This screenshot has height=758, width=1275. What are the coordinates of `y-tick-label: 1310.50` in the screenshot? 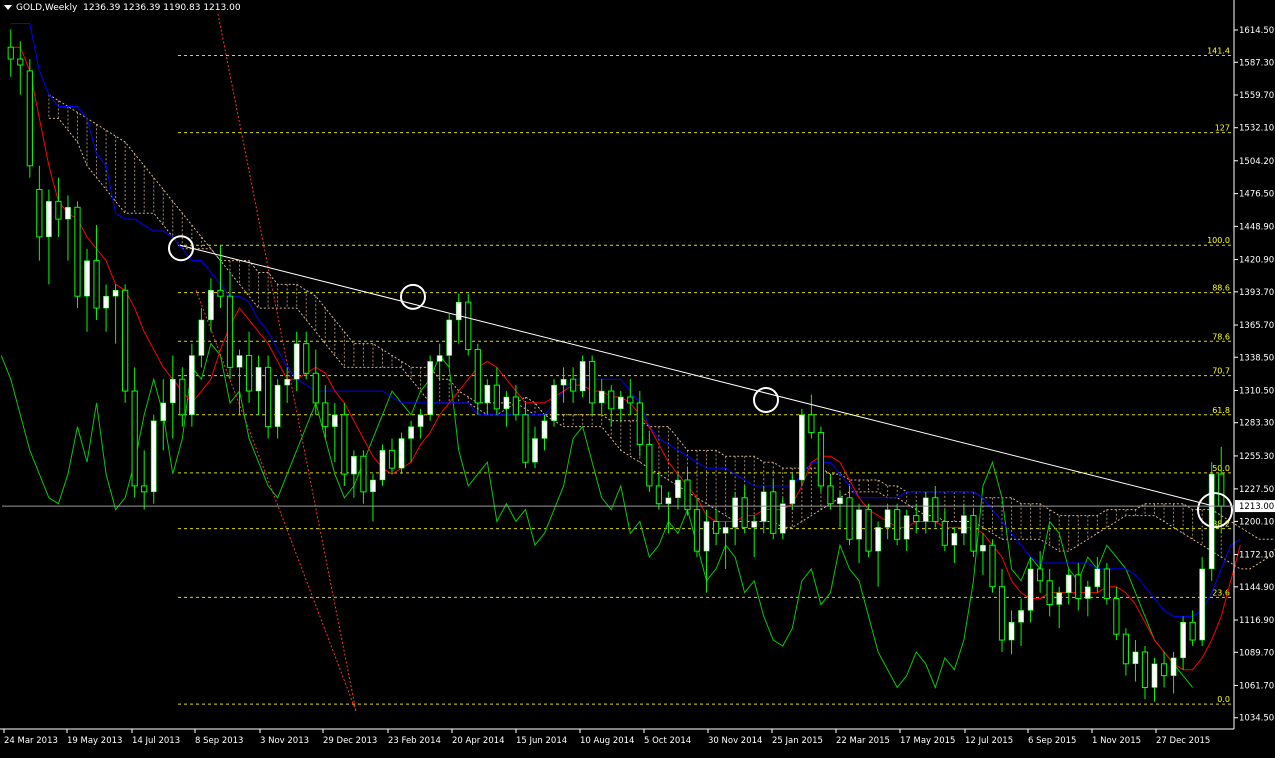 It's located at (1256, 391).